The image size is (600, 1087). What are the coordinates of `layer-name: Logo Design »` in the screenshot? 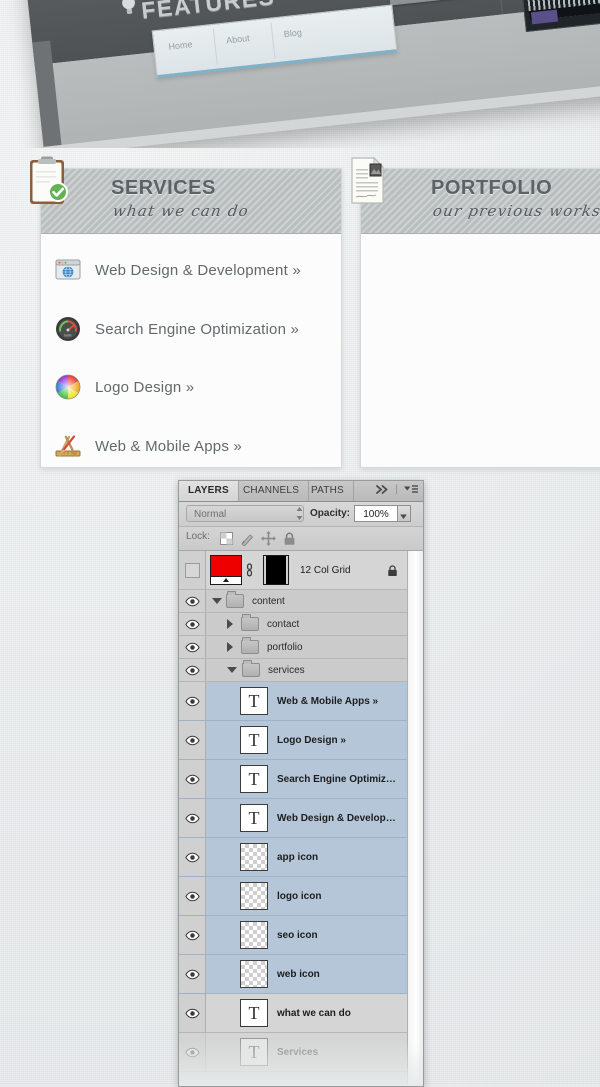 It's located at (311, 740).